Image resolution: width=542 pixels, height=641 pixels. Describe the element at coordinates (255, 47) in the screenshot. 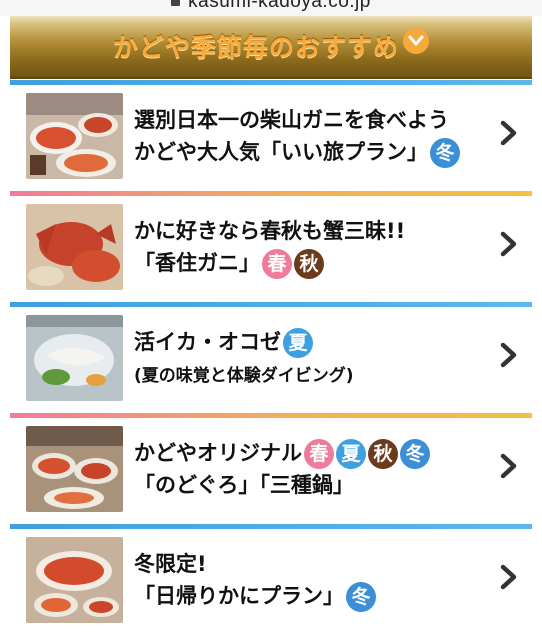

I see `header-title: かどや季節毎のおすすめ` at that location.